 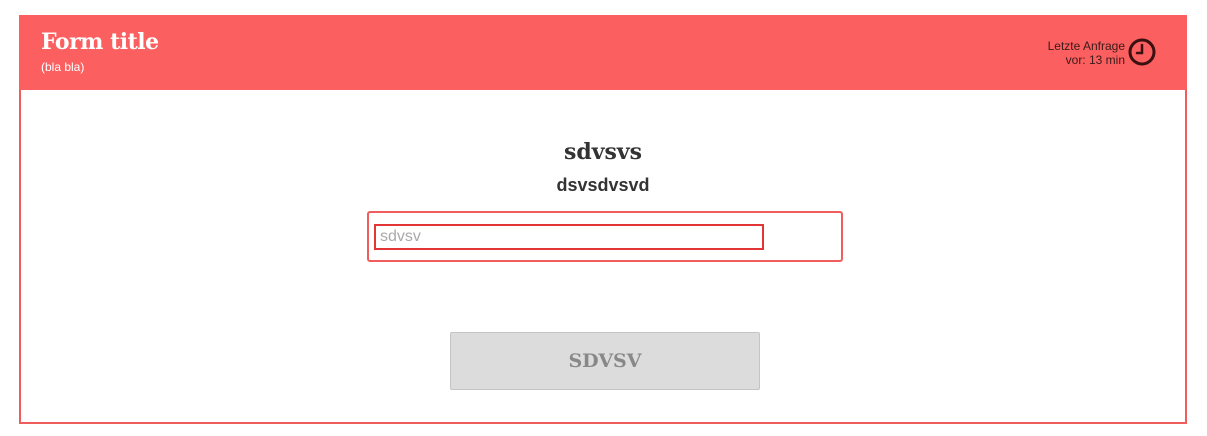 What do you see at coordinates (1086, 46) in the screenshot?
I see `last-request-label: Letzte Anfrage` at bounding box center [1086, 46].